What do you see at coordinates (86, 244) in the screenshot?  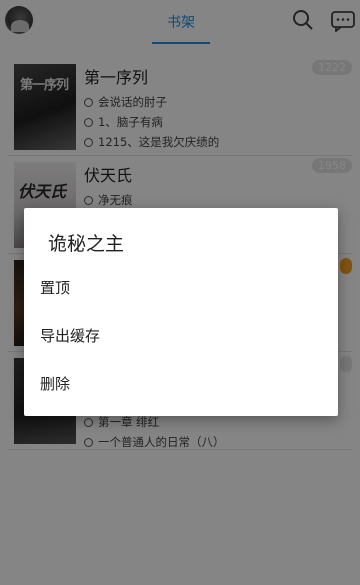 I see `dialog-title: 诡秘之主` at bounding box center [86, 244].